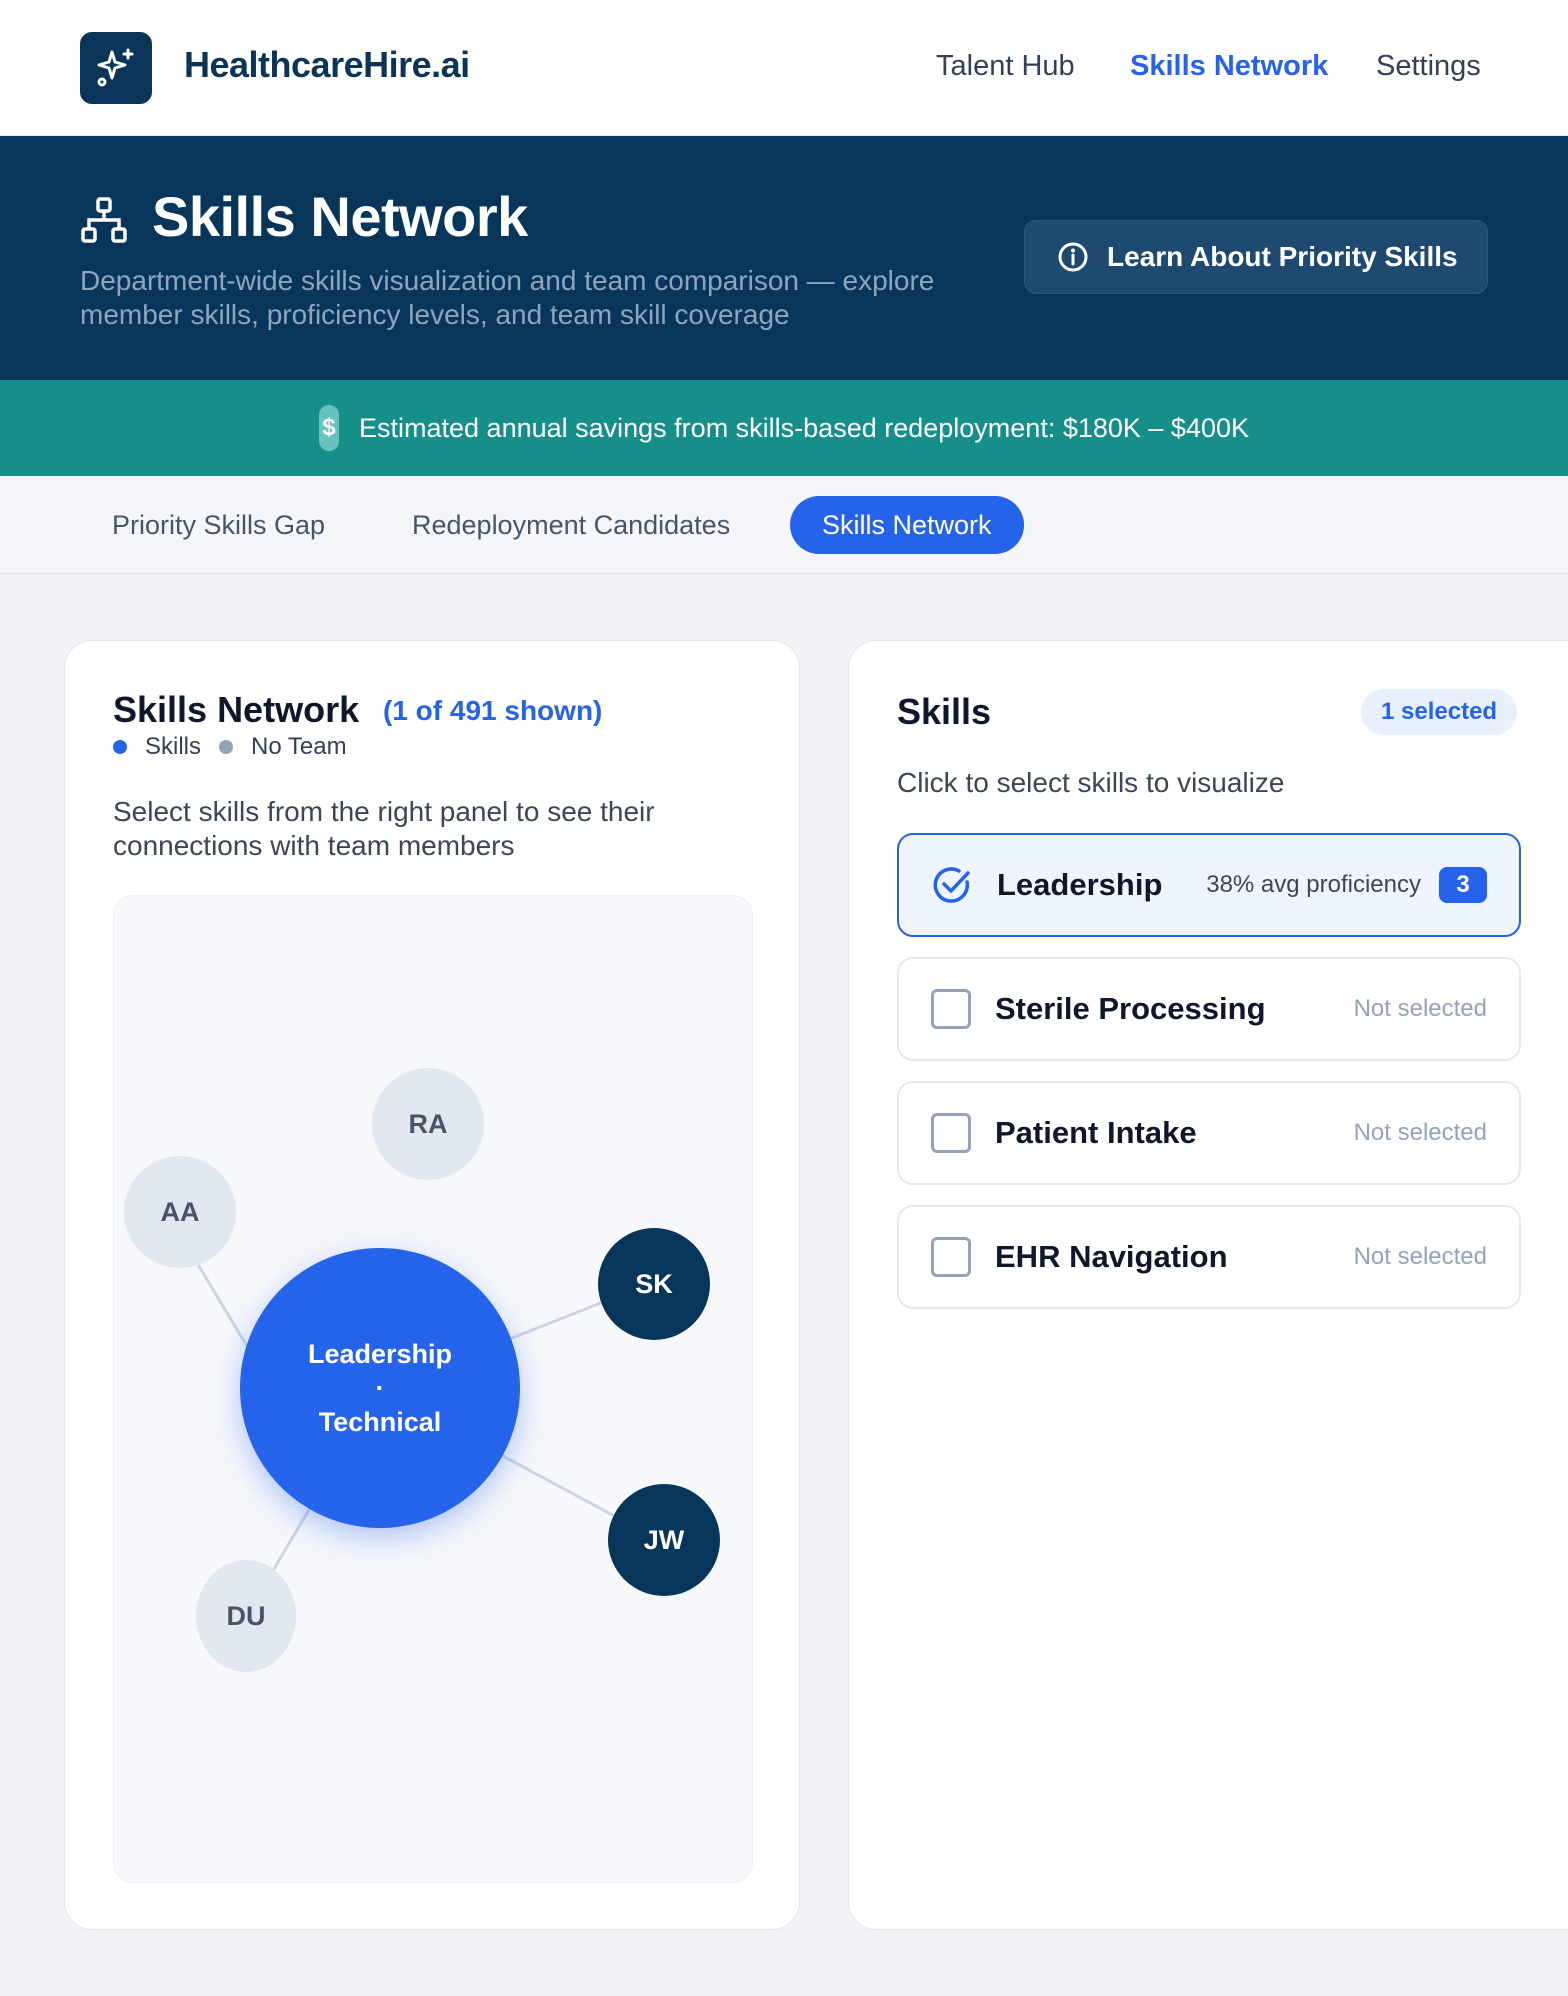 This screenshot has width=1568, height=1996. What do you see at coordinates (380, 1422) in the screenshot?
I see `skill-node-category: Technical` at bounding box center [380, 1422].